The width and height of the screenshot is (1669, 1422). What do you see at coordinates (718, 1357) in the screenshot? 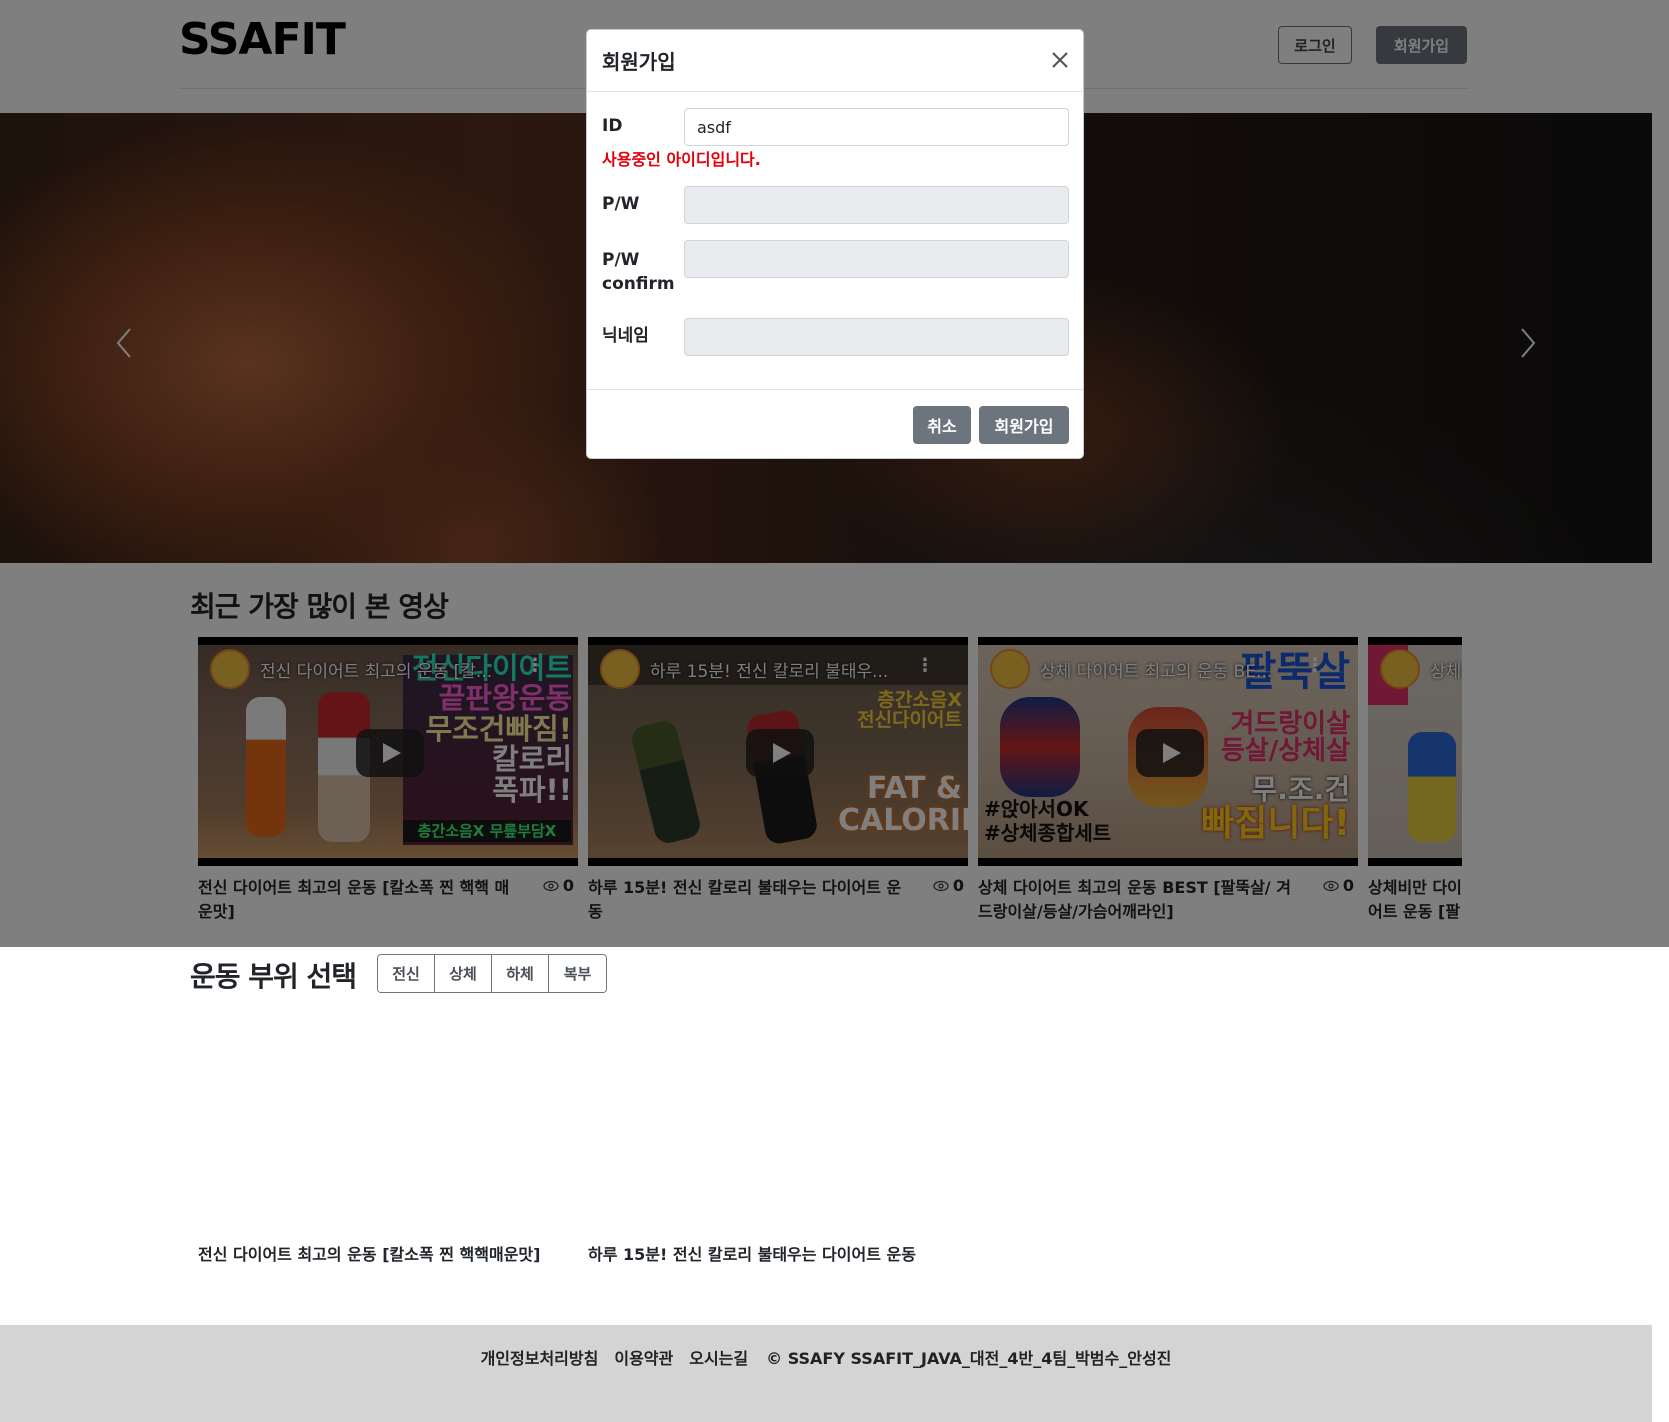
I see `footer-link-directions: 오시는길` at bounding box center [718, 1357].